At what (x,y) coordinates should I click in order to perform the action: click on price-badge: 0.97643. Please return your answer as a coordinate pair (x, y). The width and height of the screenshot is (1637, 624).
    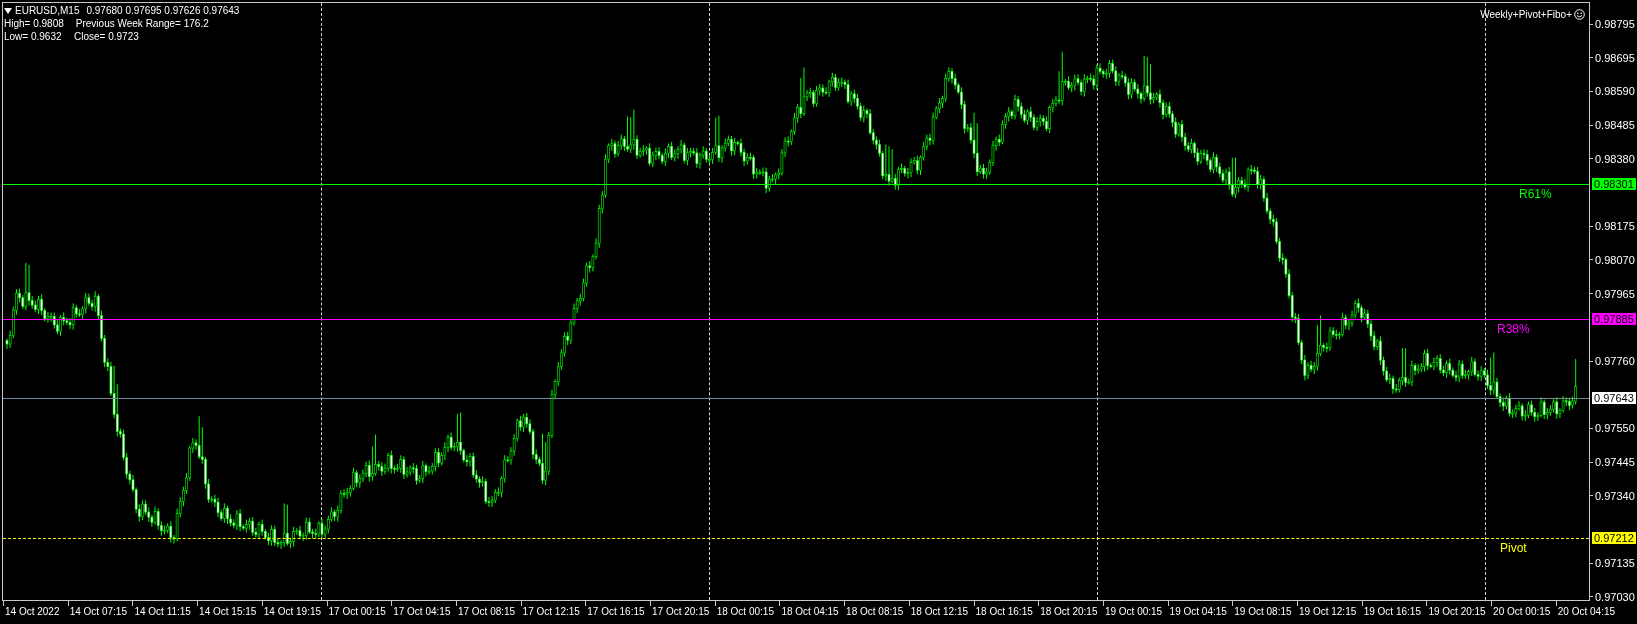
    Looking at the image, I should click on (1614, 398).